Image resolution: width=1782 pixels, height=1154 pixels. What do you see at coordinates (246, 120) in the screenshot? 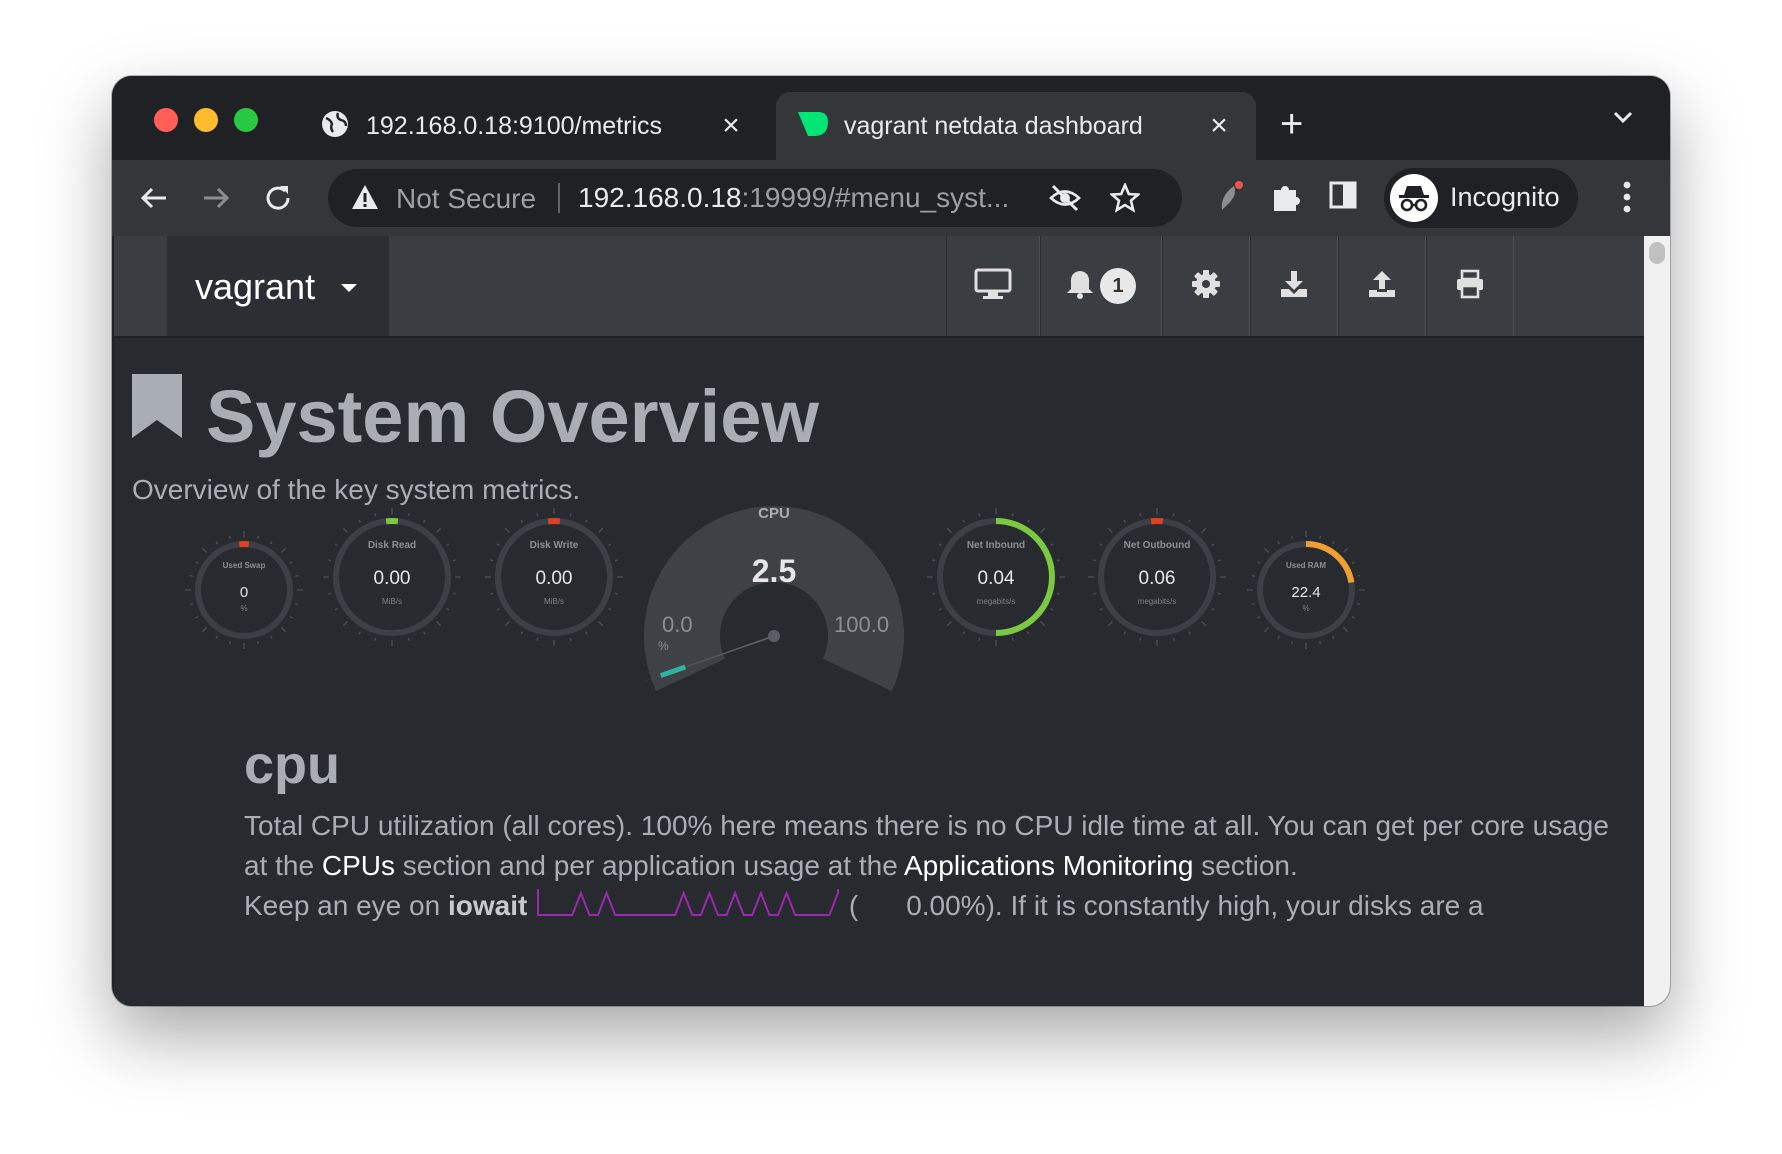
I see `zoom-window-button` at bounding box center [246, 120].